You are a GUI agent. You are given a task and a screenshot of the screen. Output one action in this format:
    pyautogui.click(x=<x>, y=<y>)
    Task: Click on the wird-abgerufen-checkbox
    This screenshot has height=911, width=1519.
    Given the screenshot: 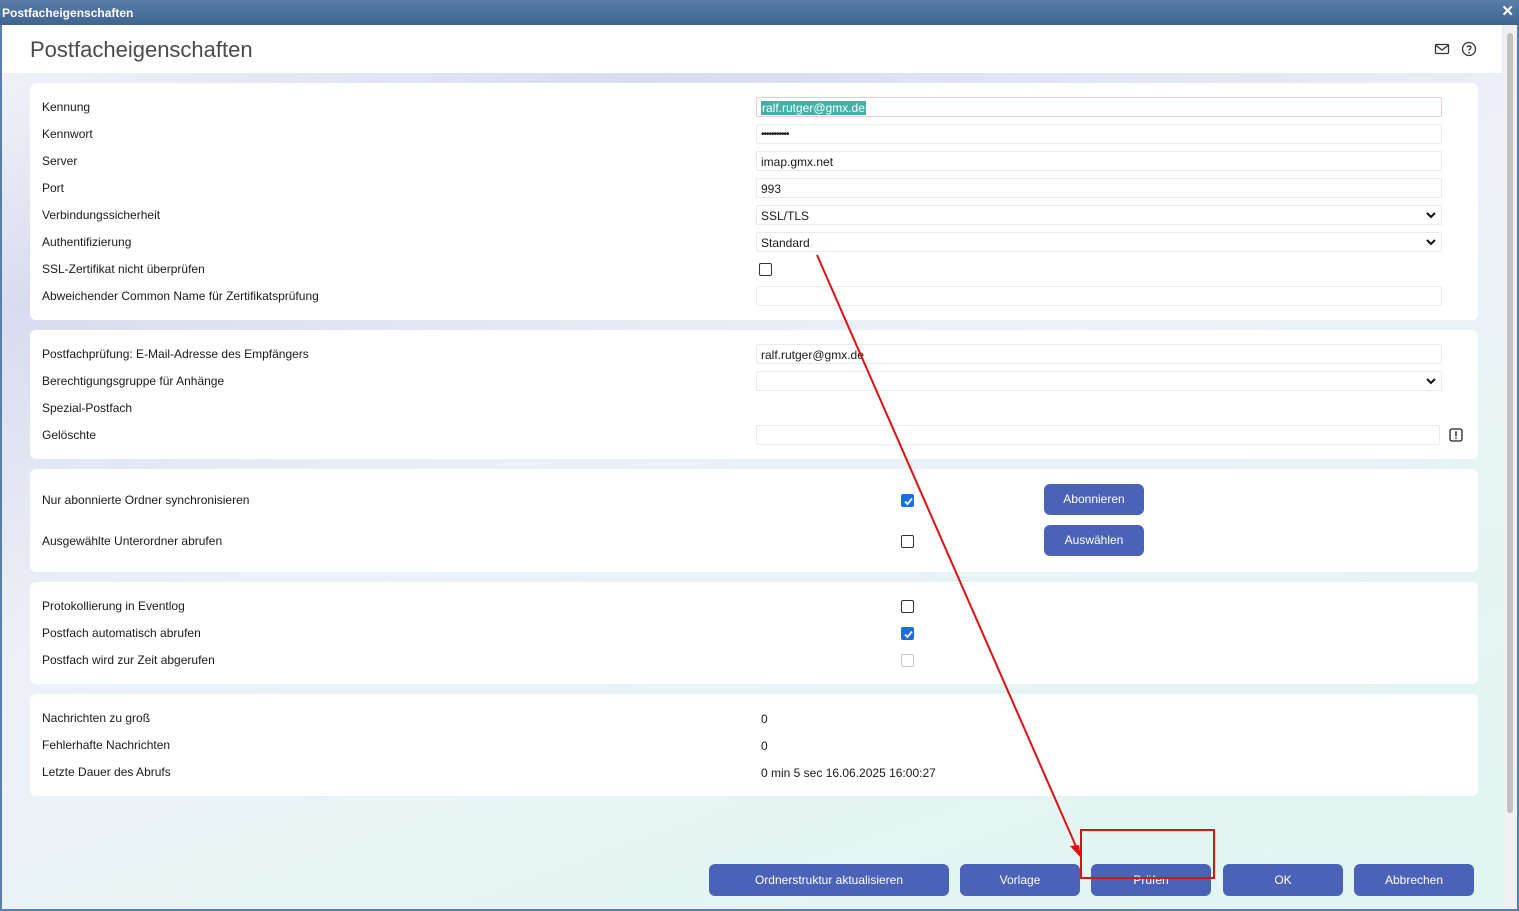 What is the action you would take?
    pyautogui.click(x=907, y=660)
    